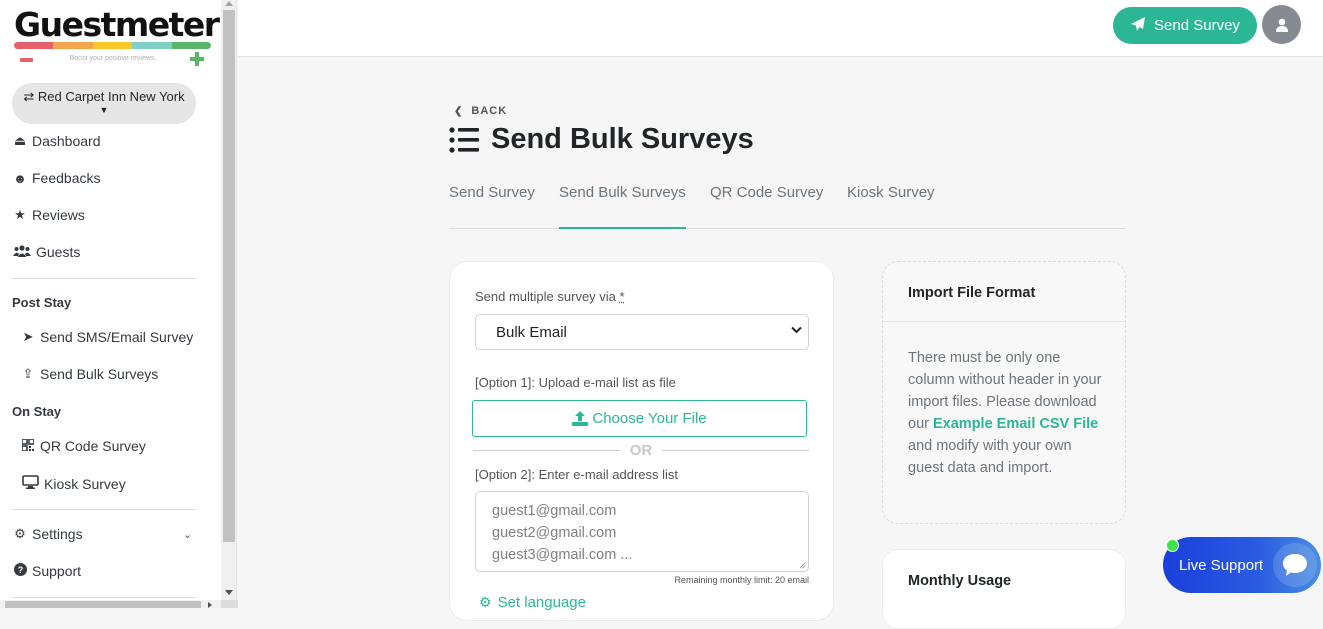 This screenshot has width=1323, height=629. What do you see at coordinates (802, 565) in the screenshot?
I see `resize-grip-icon` at bounding box center [802, 565].